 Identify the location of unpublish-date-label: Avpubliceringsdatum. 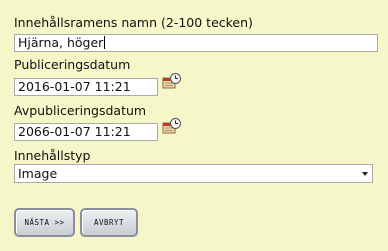
(80, 110).